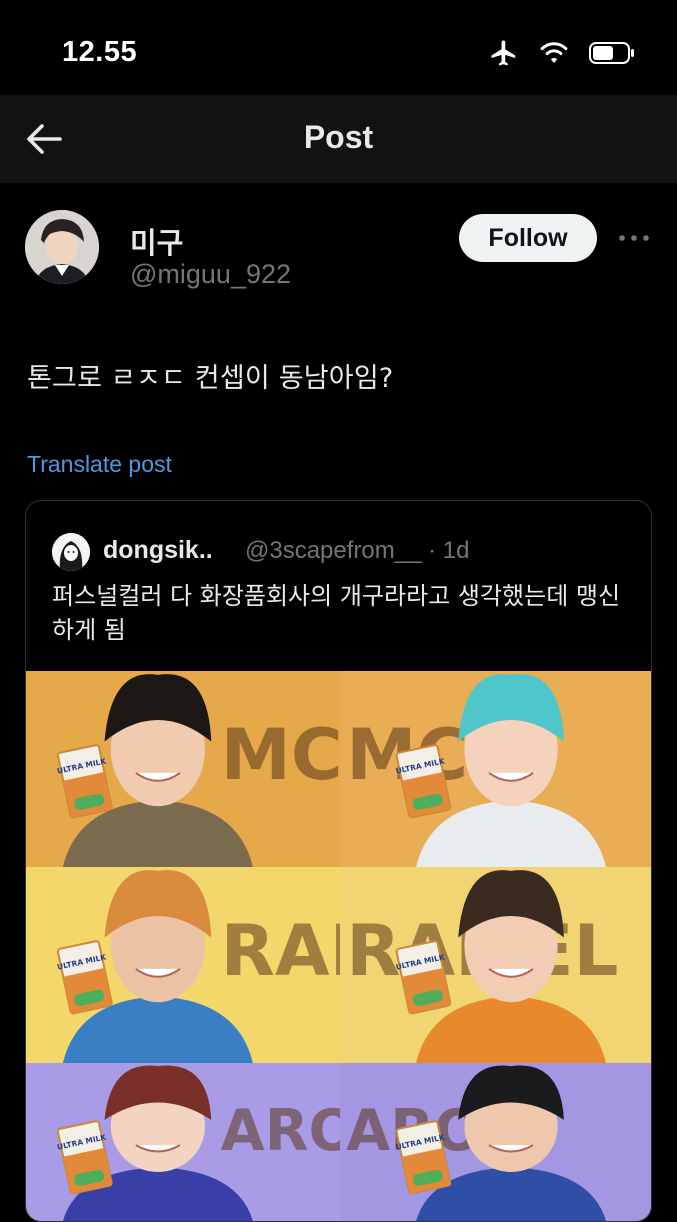  I want to click on translate-post-link: Translate post, so click(99, 464).